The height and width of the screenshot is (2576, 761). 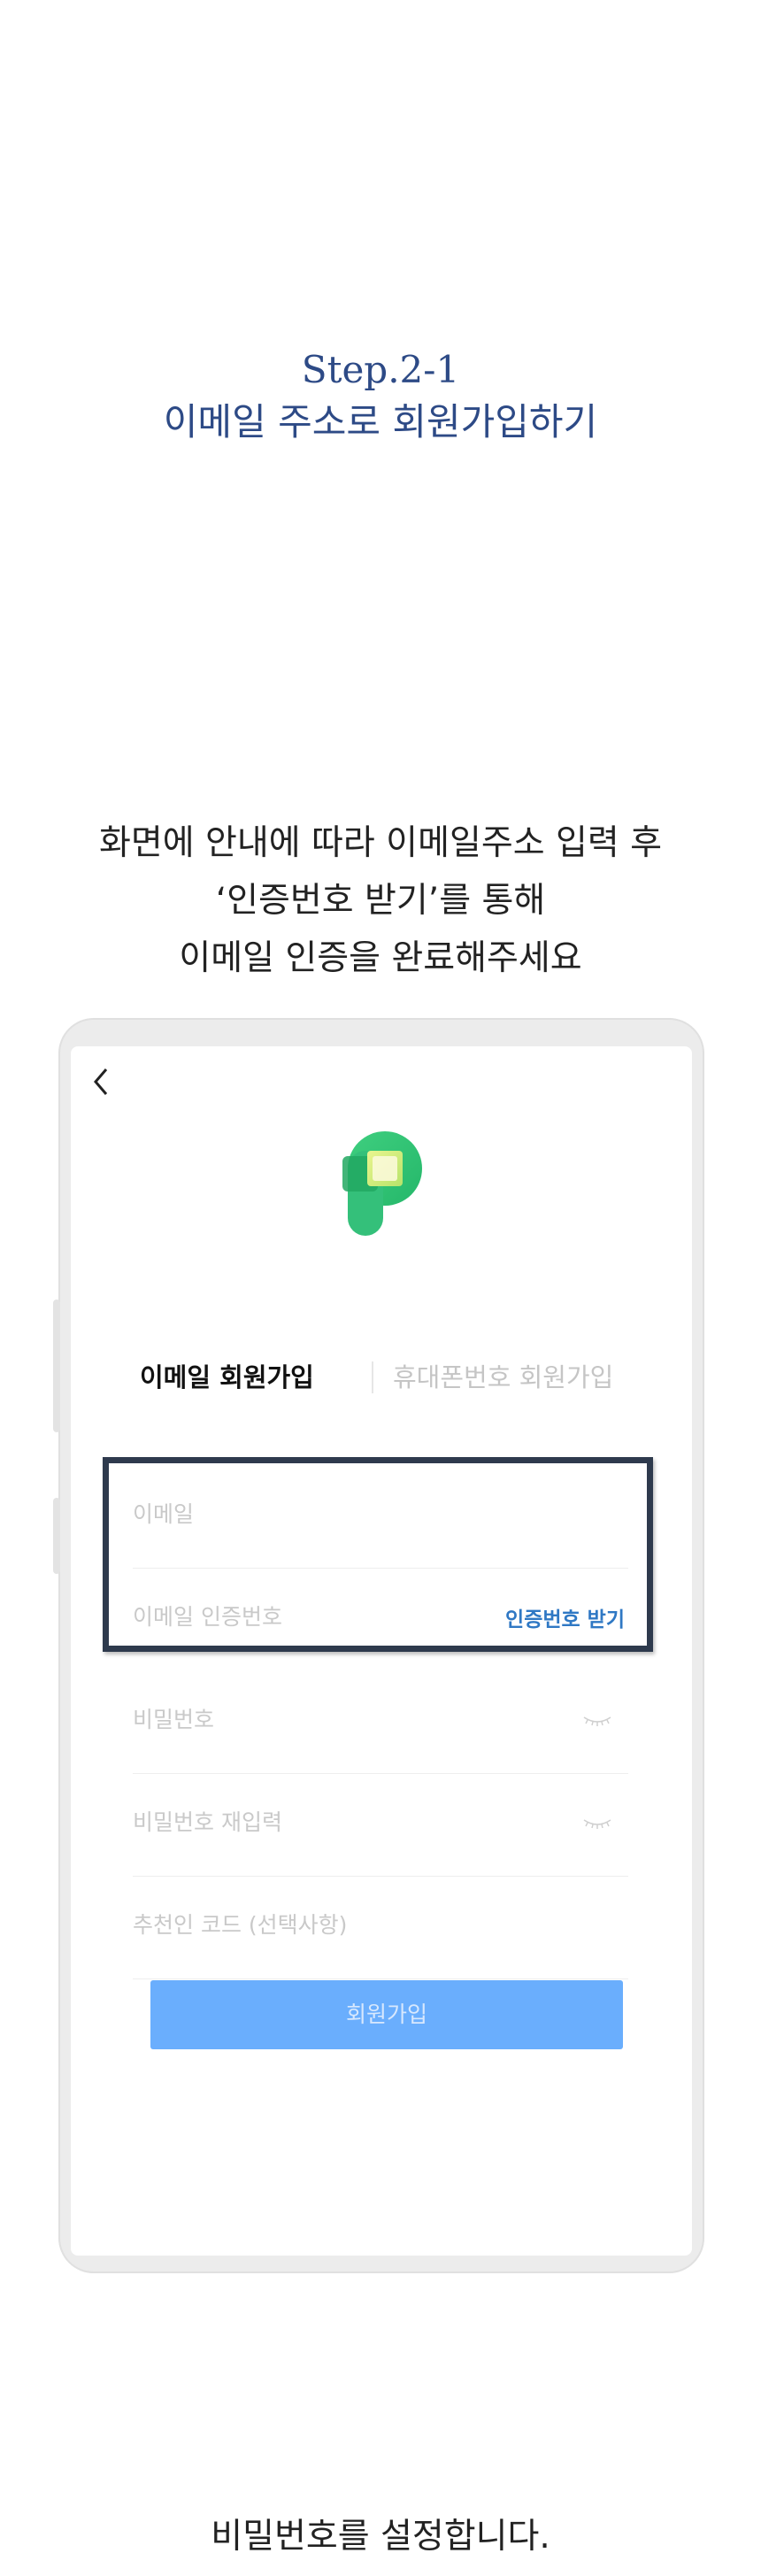 I want to click on referral-code-row, so click(x=380, y=1928).